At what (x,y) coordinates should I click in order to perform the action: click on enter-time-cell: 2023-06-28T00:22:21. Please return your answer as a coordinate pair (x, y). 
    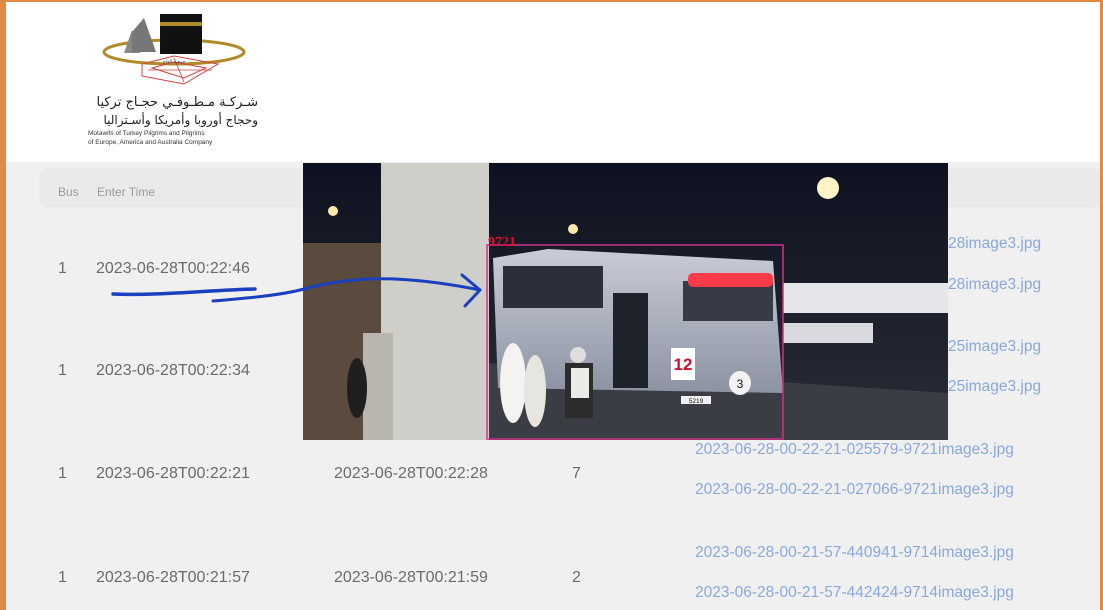
    Looking at the image, I should click on (173, 473).